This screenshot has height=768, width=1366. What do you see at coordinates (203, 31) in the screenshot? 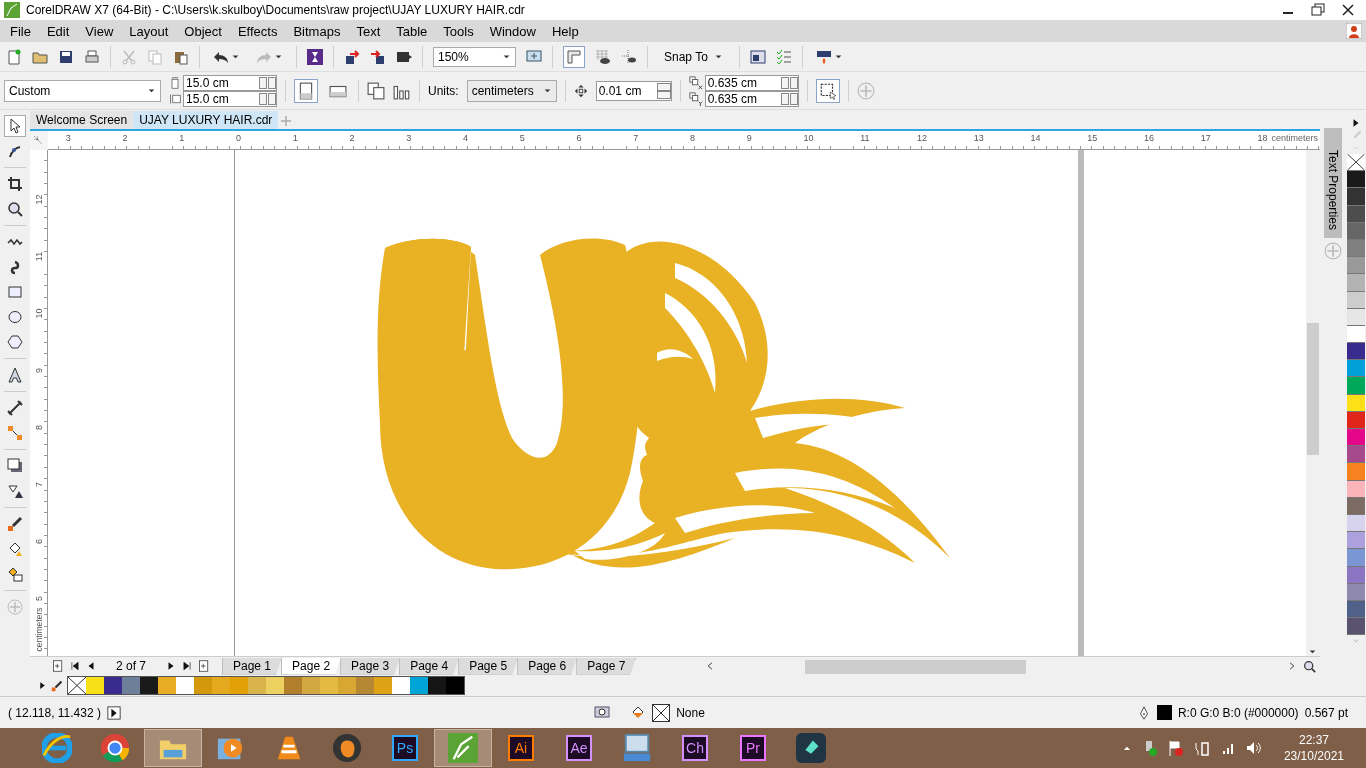
I see `menu-item: Object` at bounding box center [203, 31].